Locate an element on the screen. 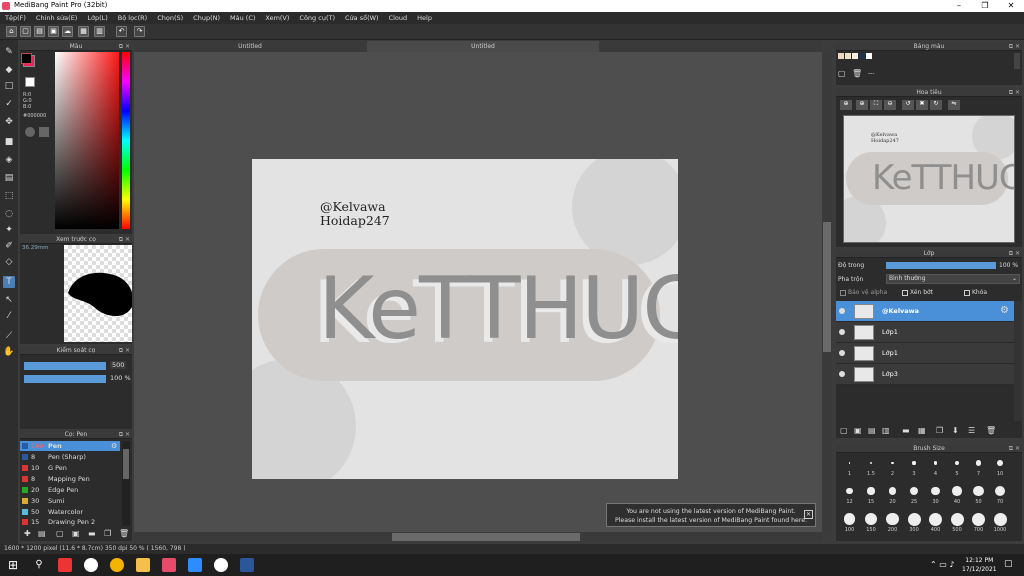 The width and height of the screenshot is (1024, 576). menu-window: Cửa sổ(W) is located at coordinates (362, 18).